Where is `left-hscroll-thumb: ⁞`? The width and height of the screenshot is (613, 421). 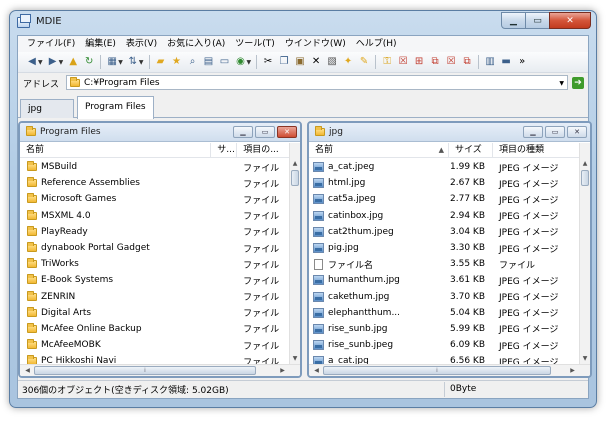
left-hscroll-thumb: ⁞ is located at coordinates (145, 370).